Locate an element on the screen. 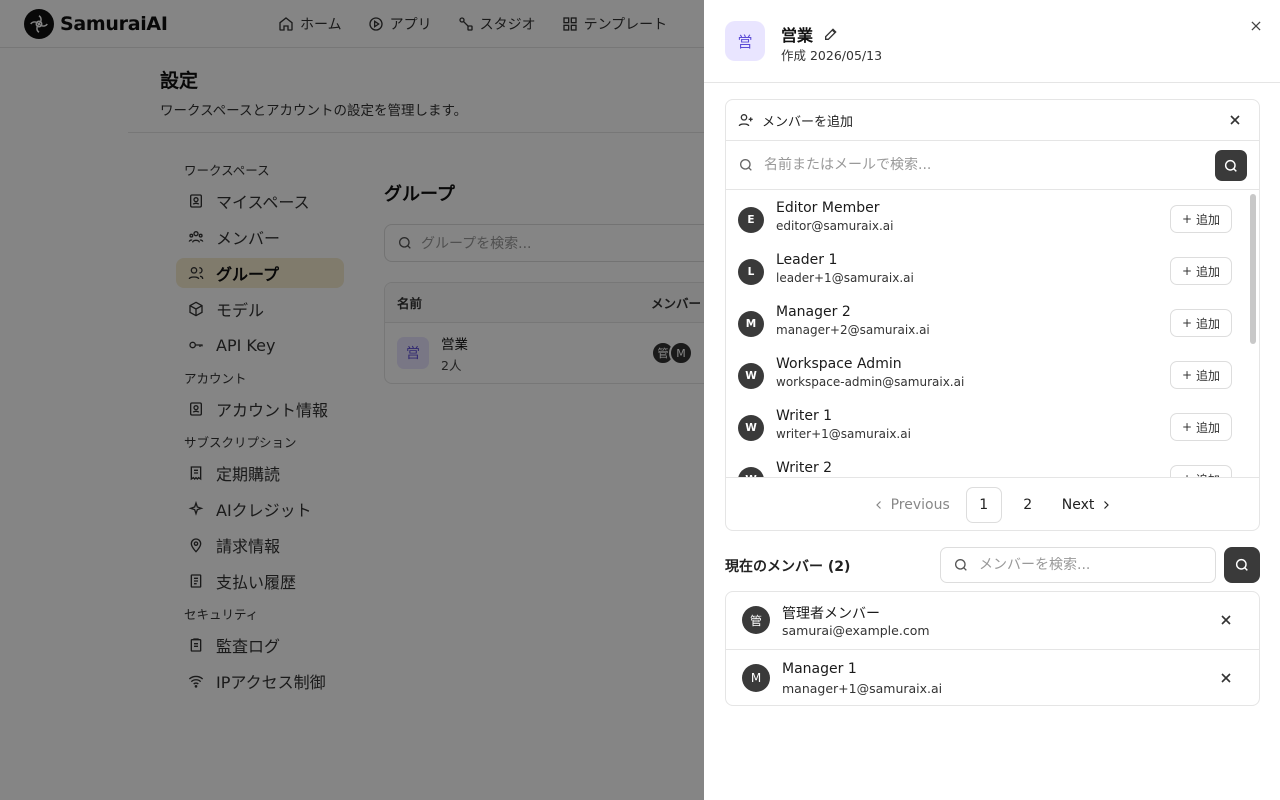 The height and width of the screenshot is (800, 1280). page-1-button: 1 is located at coordinates (983, 504).